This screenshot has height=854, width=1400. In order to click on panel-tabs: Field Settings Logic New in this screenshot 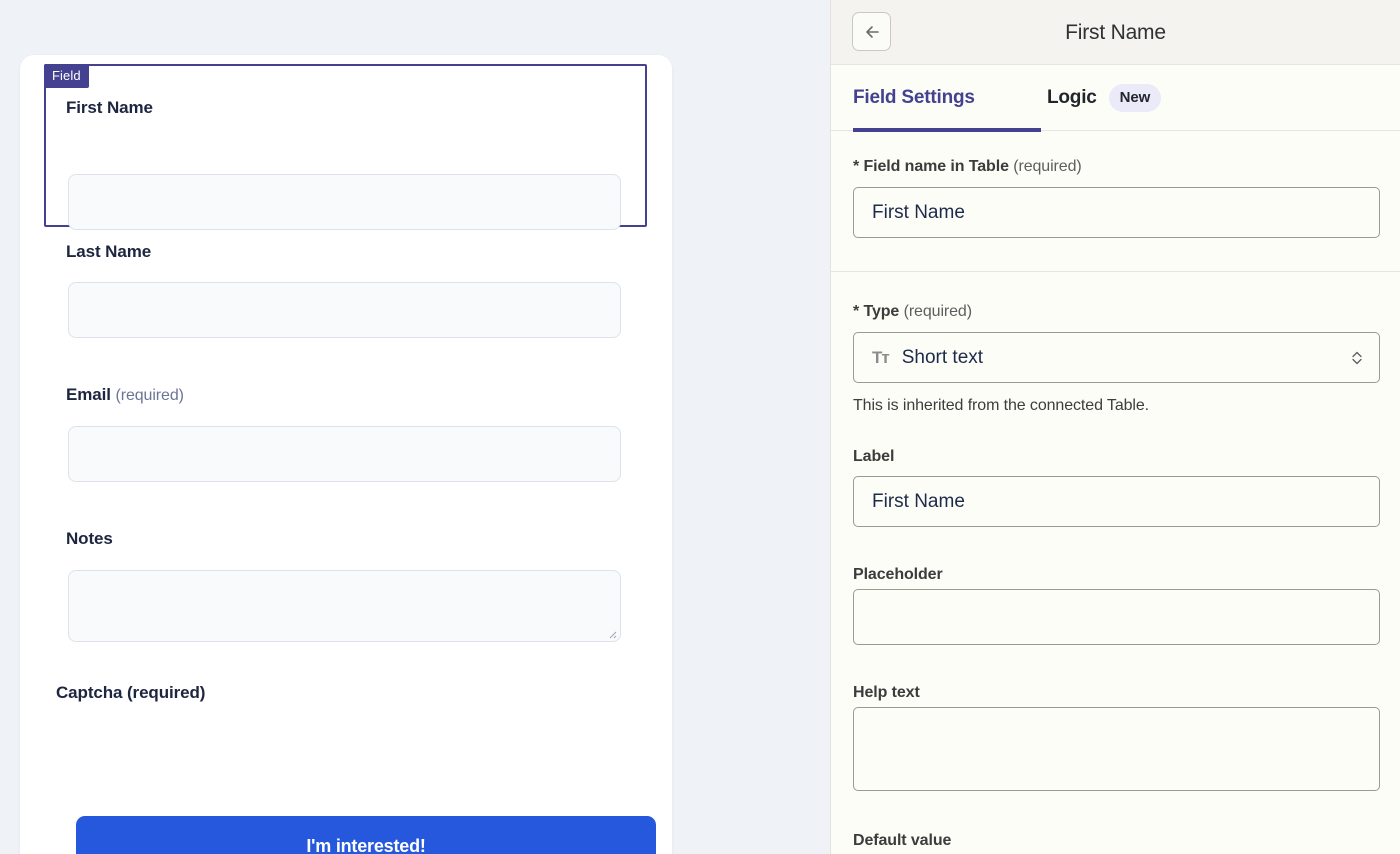, I will do `click(1115, 98)`.